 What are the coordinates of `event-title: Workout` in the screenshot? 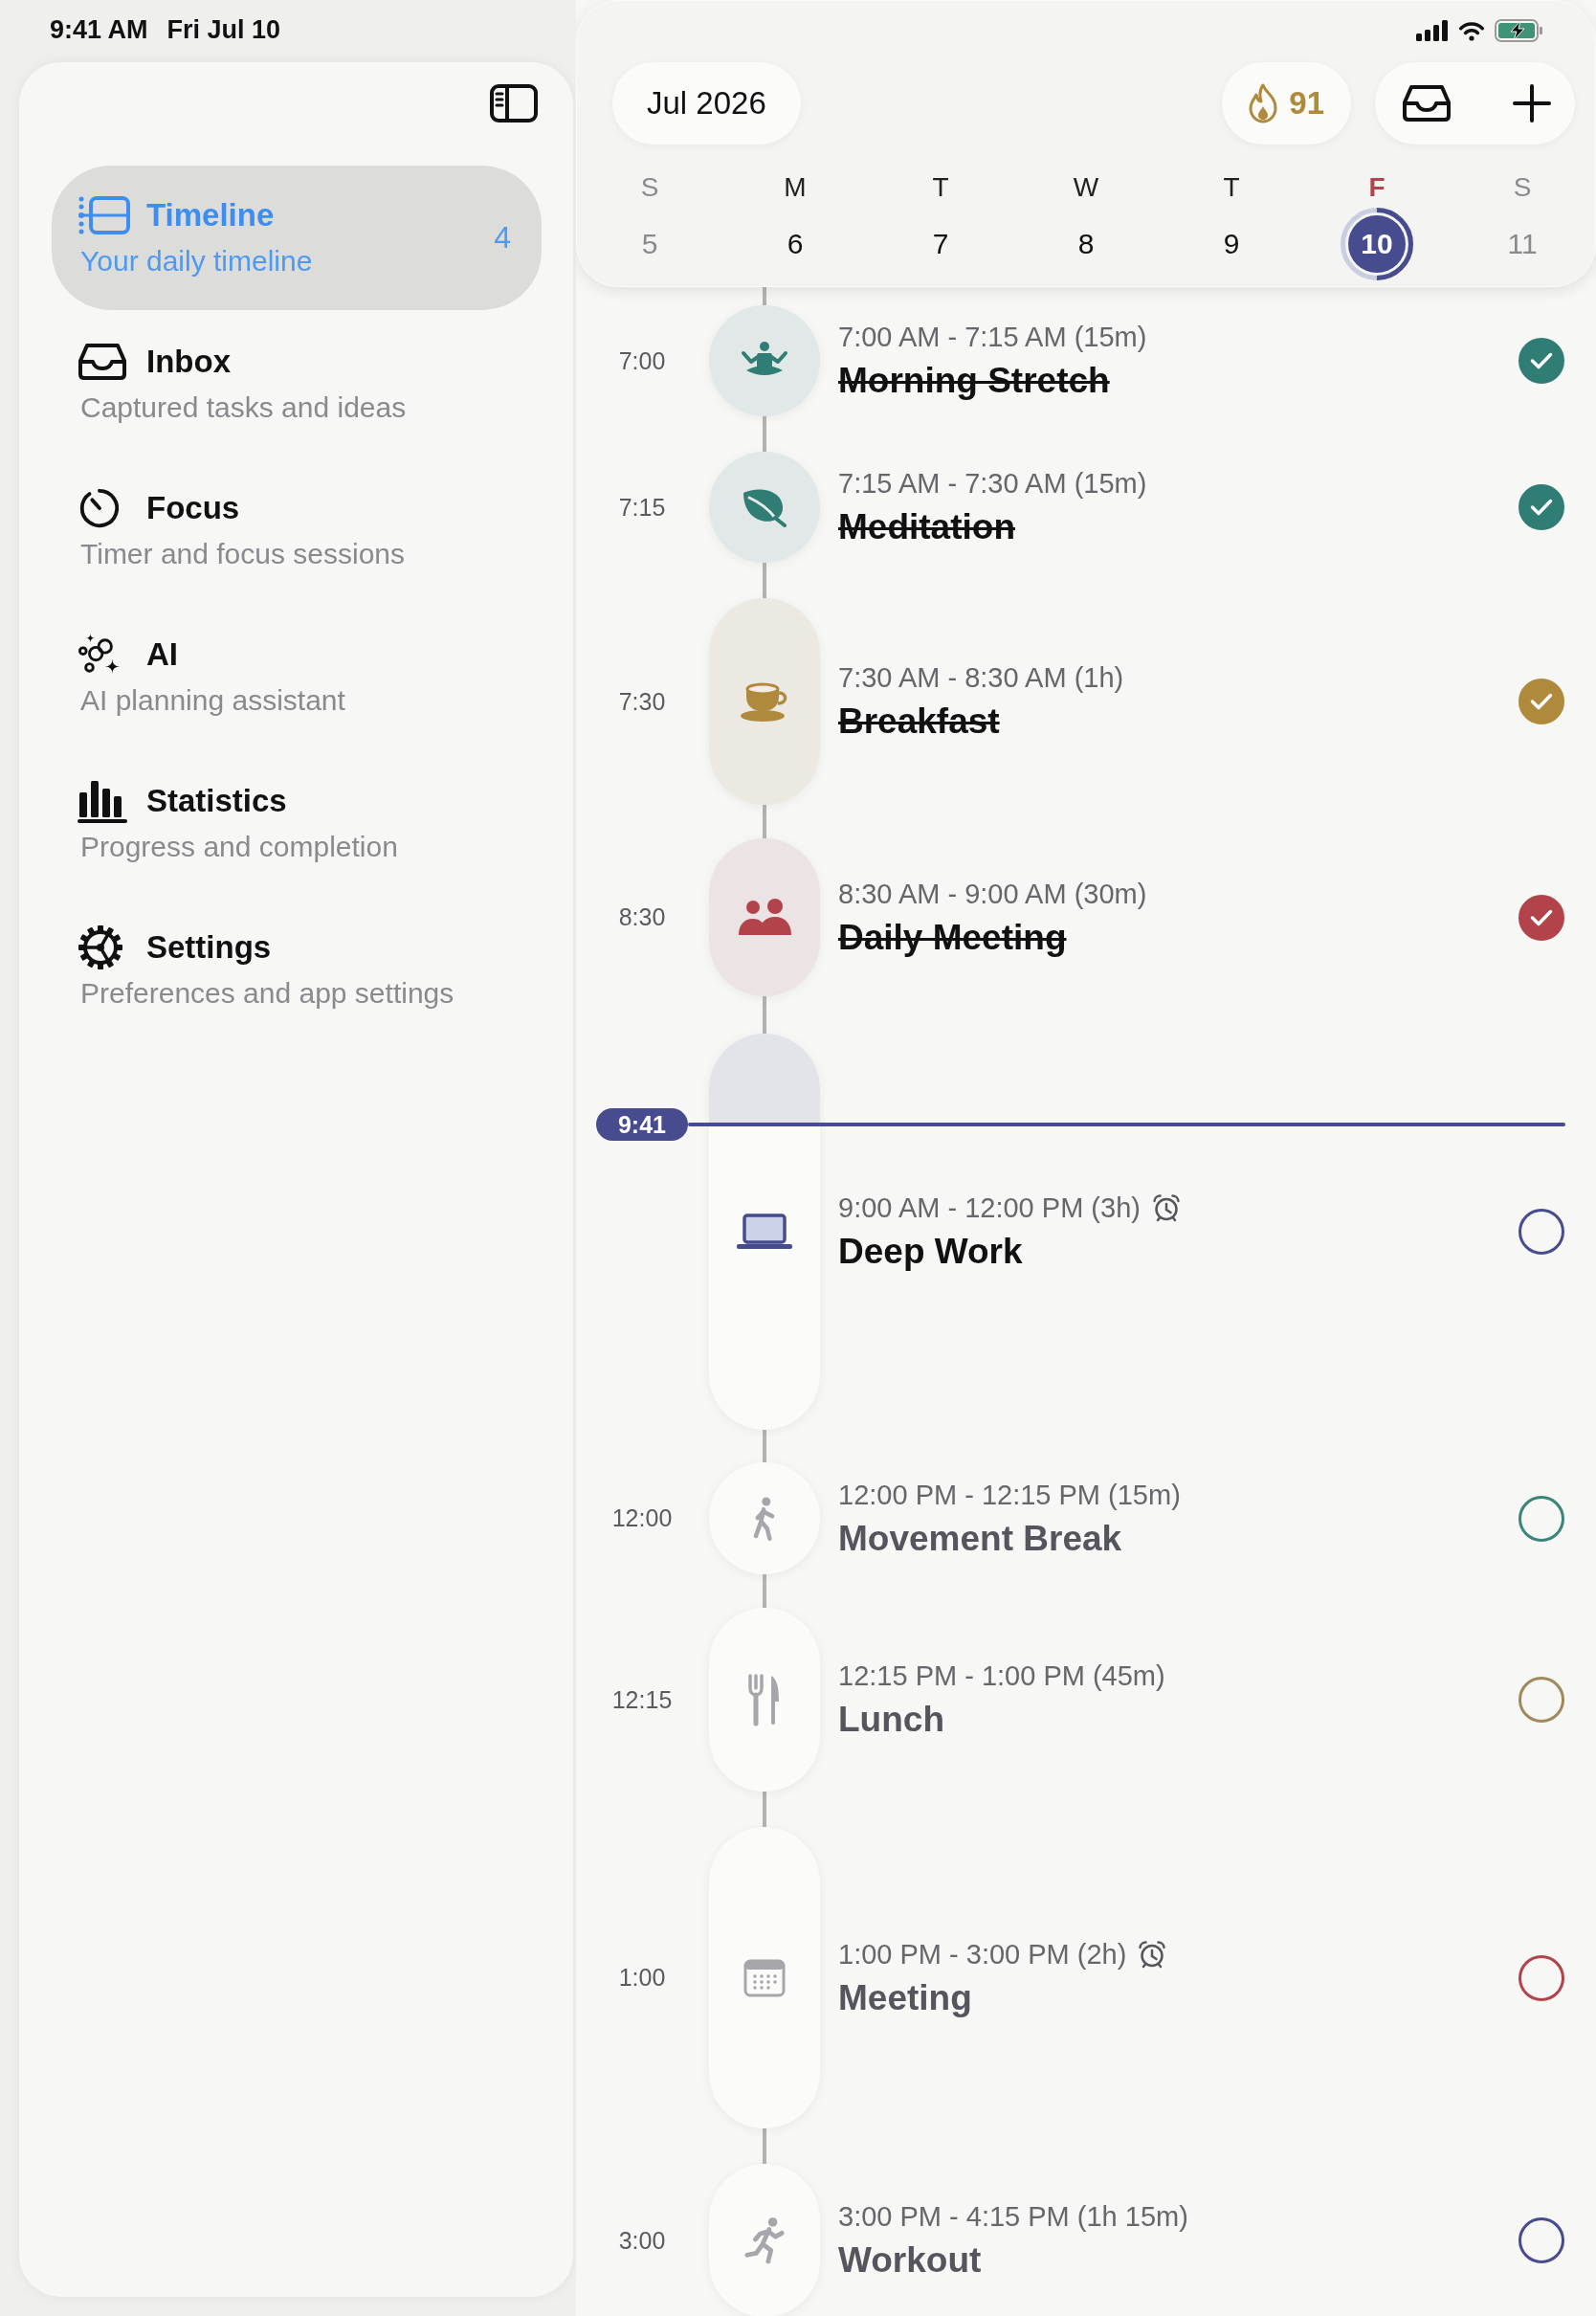 It's located at (910, 2260).